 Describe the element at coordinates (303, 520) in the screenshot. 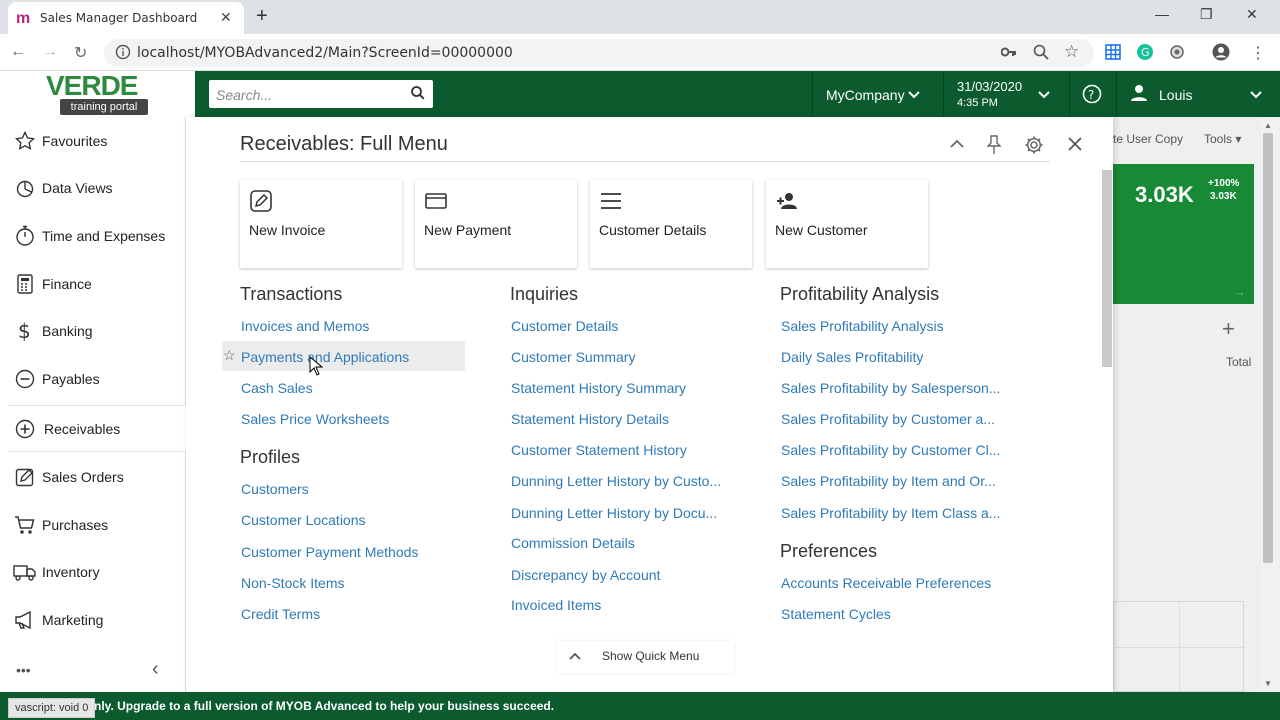

I see `link-customer-locations: Customer Locations` at that location.